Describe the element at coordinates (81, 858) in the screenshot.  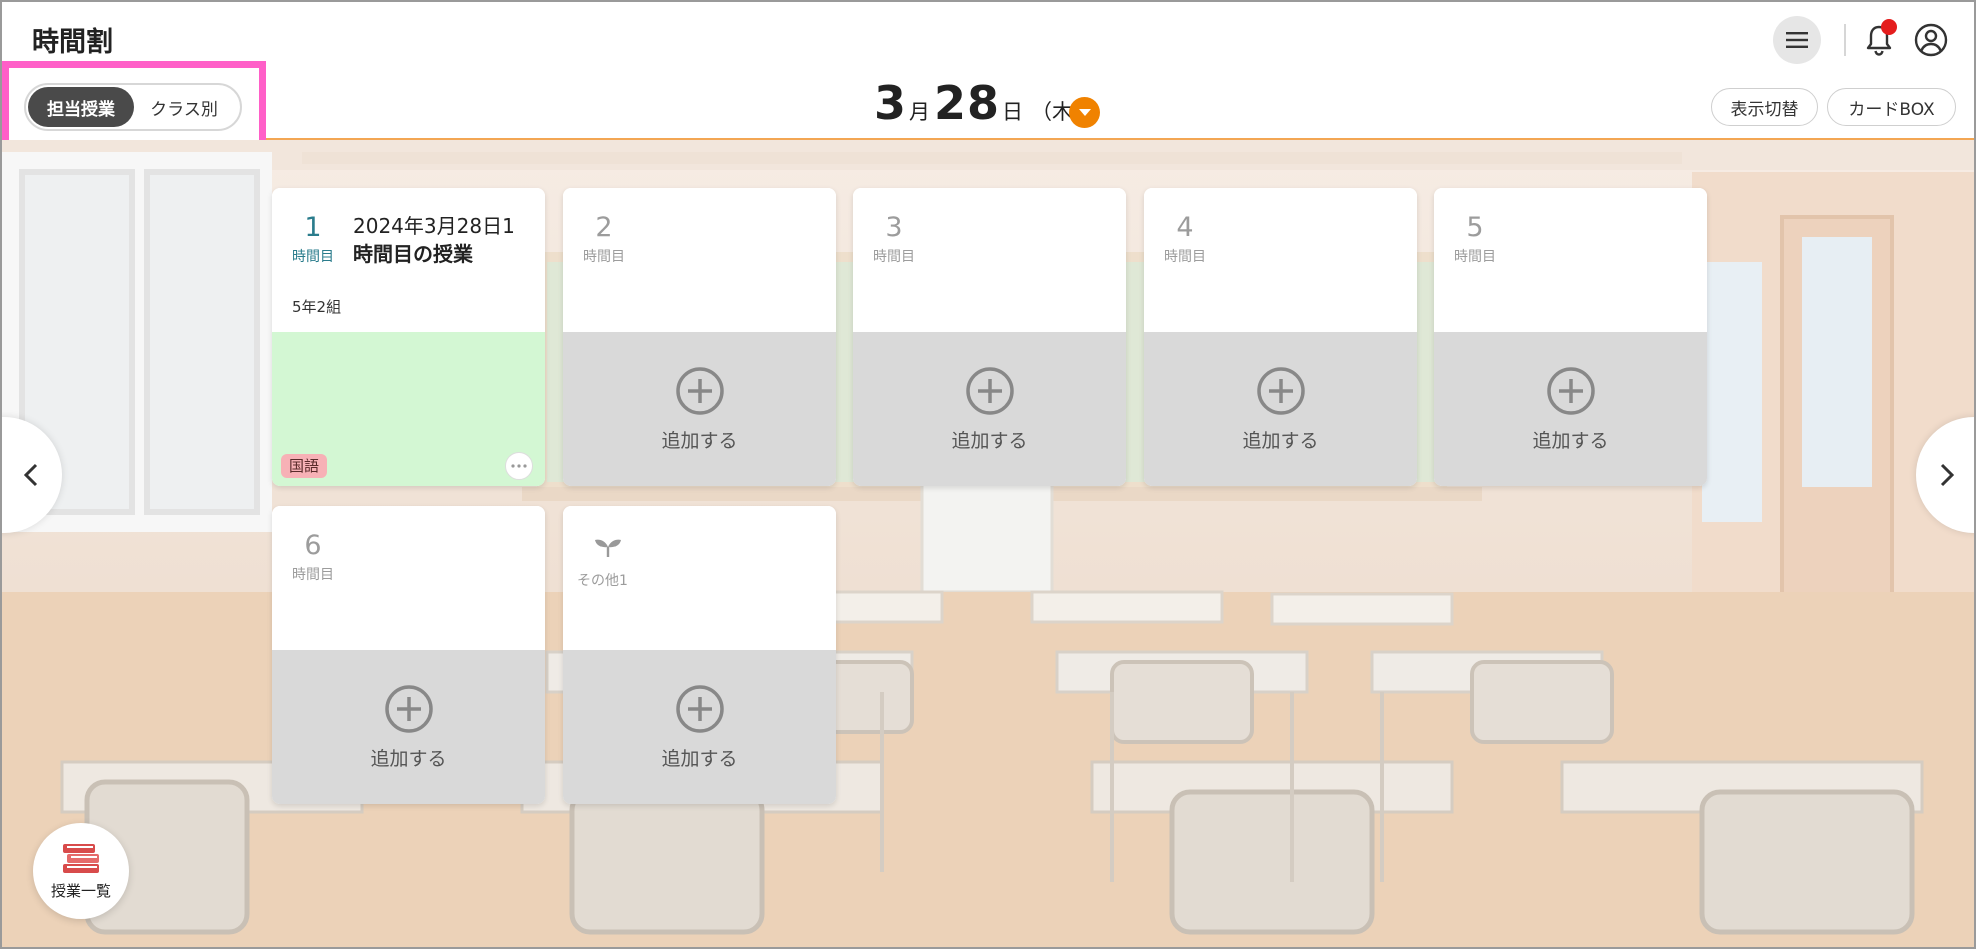
I see `books-icon` at that location.